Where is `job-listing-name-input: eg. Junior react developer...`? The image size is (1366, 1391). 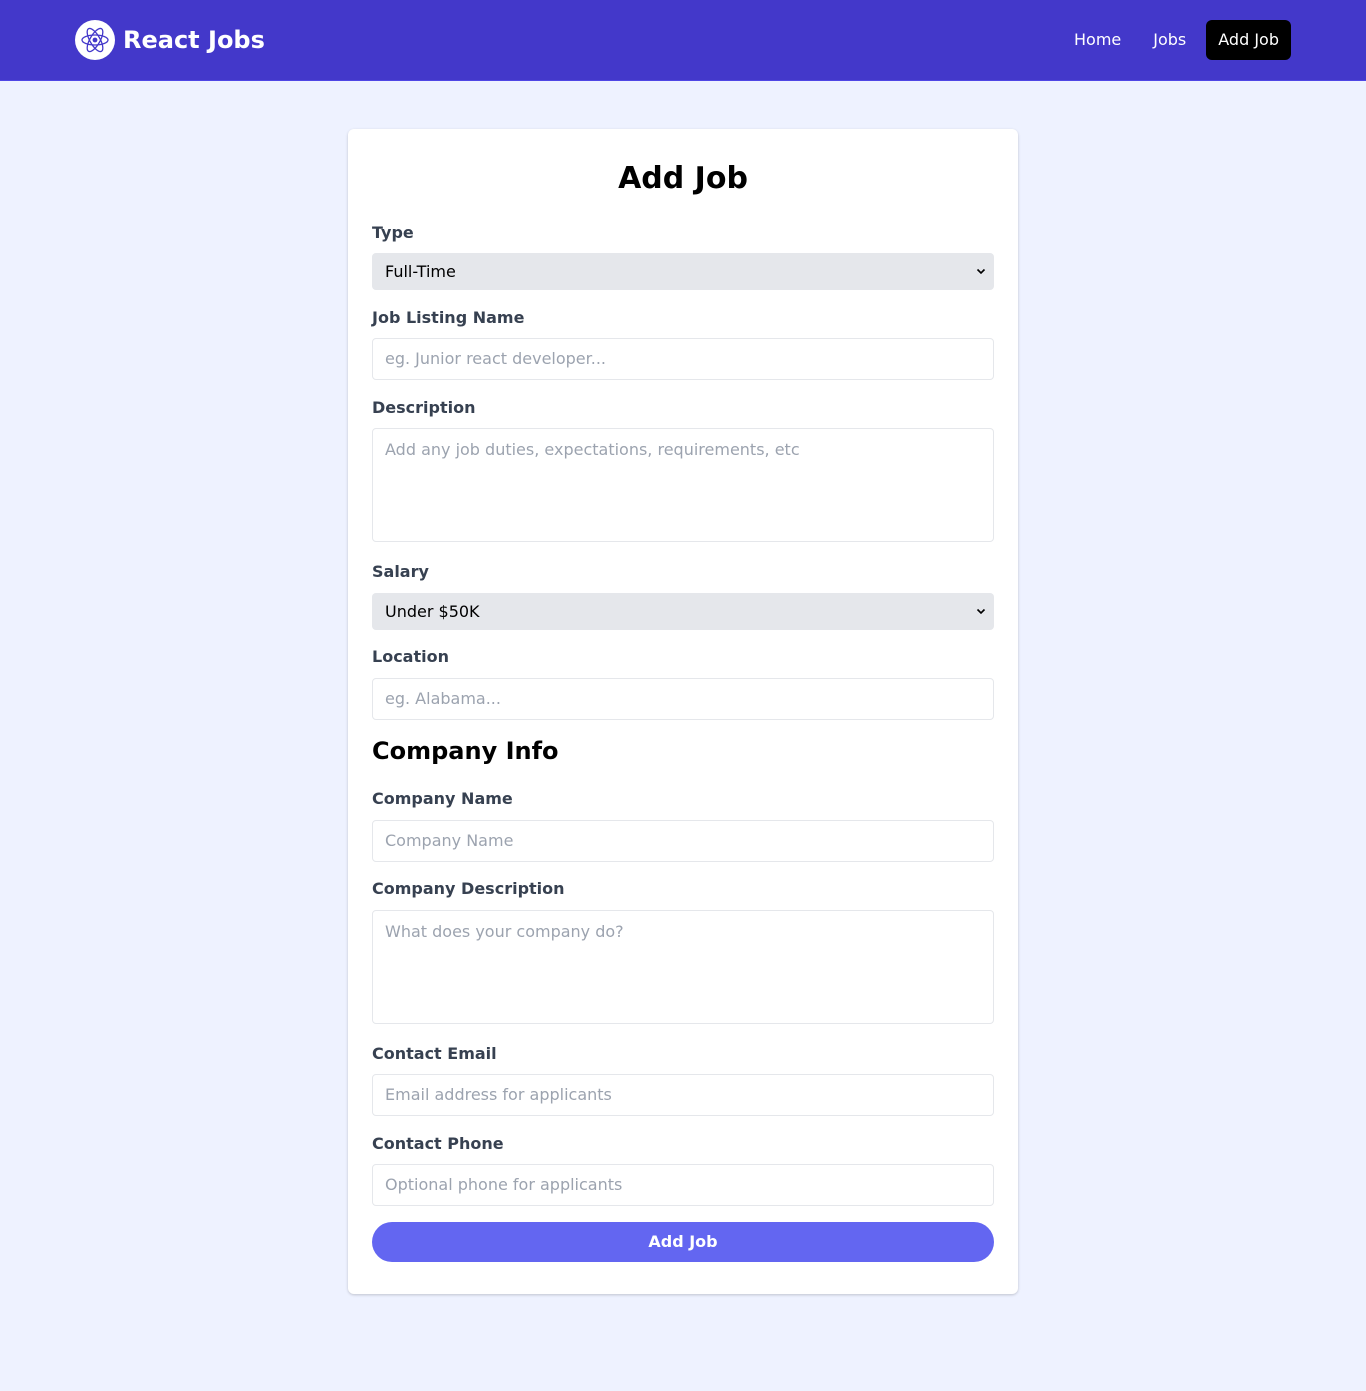 job-listing-name-input: eg. Junior react developer... is located at coordinates (683, 359).